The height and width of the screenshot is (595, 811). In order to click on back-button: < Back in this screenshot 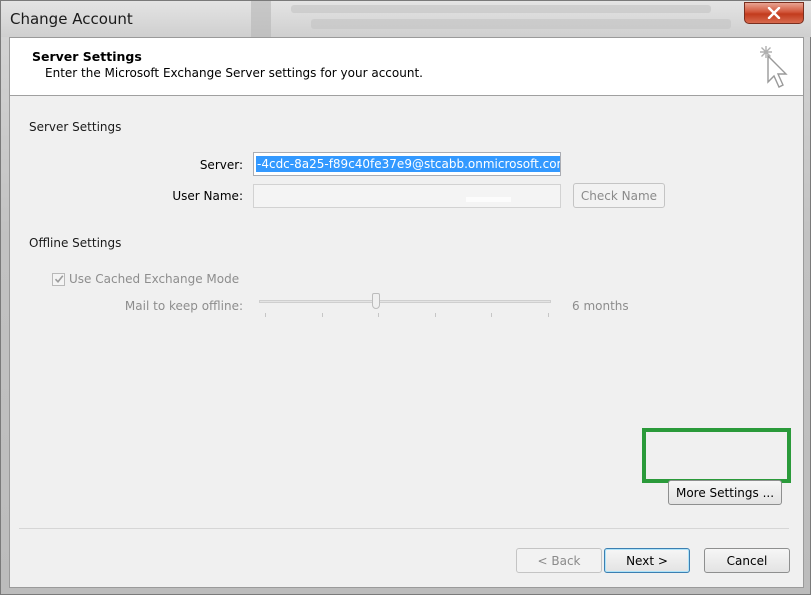, I will do `click(559, 560)`.